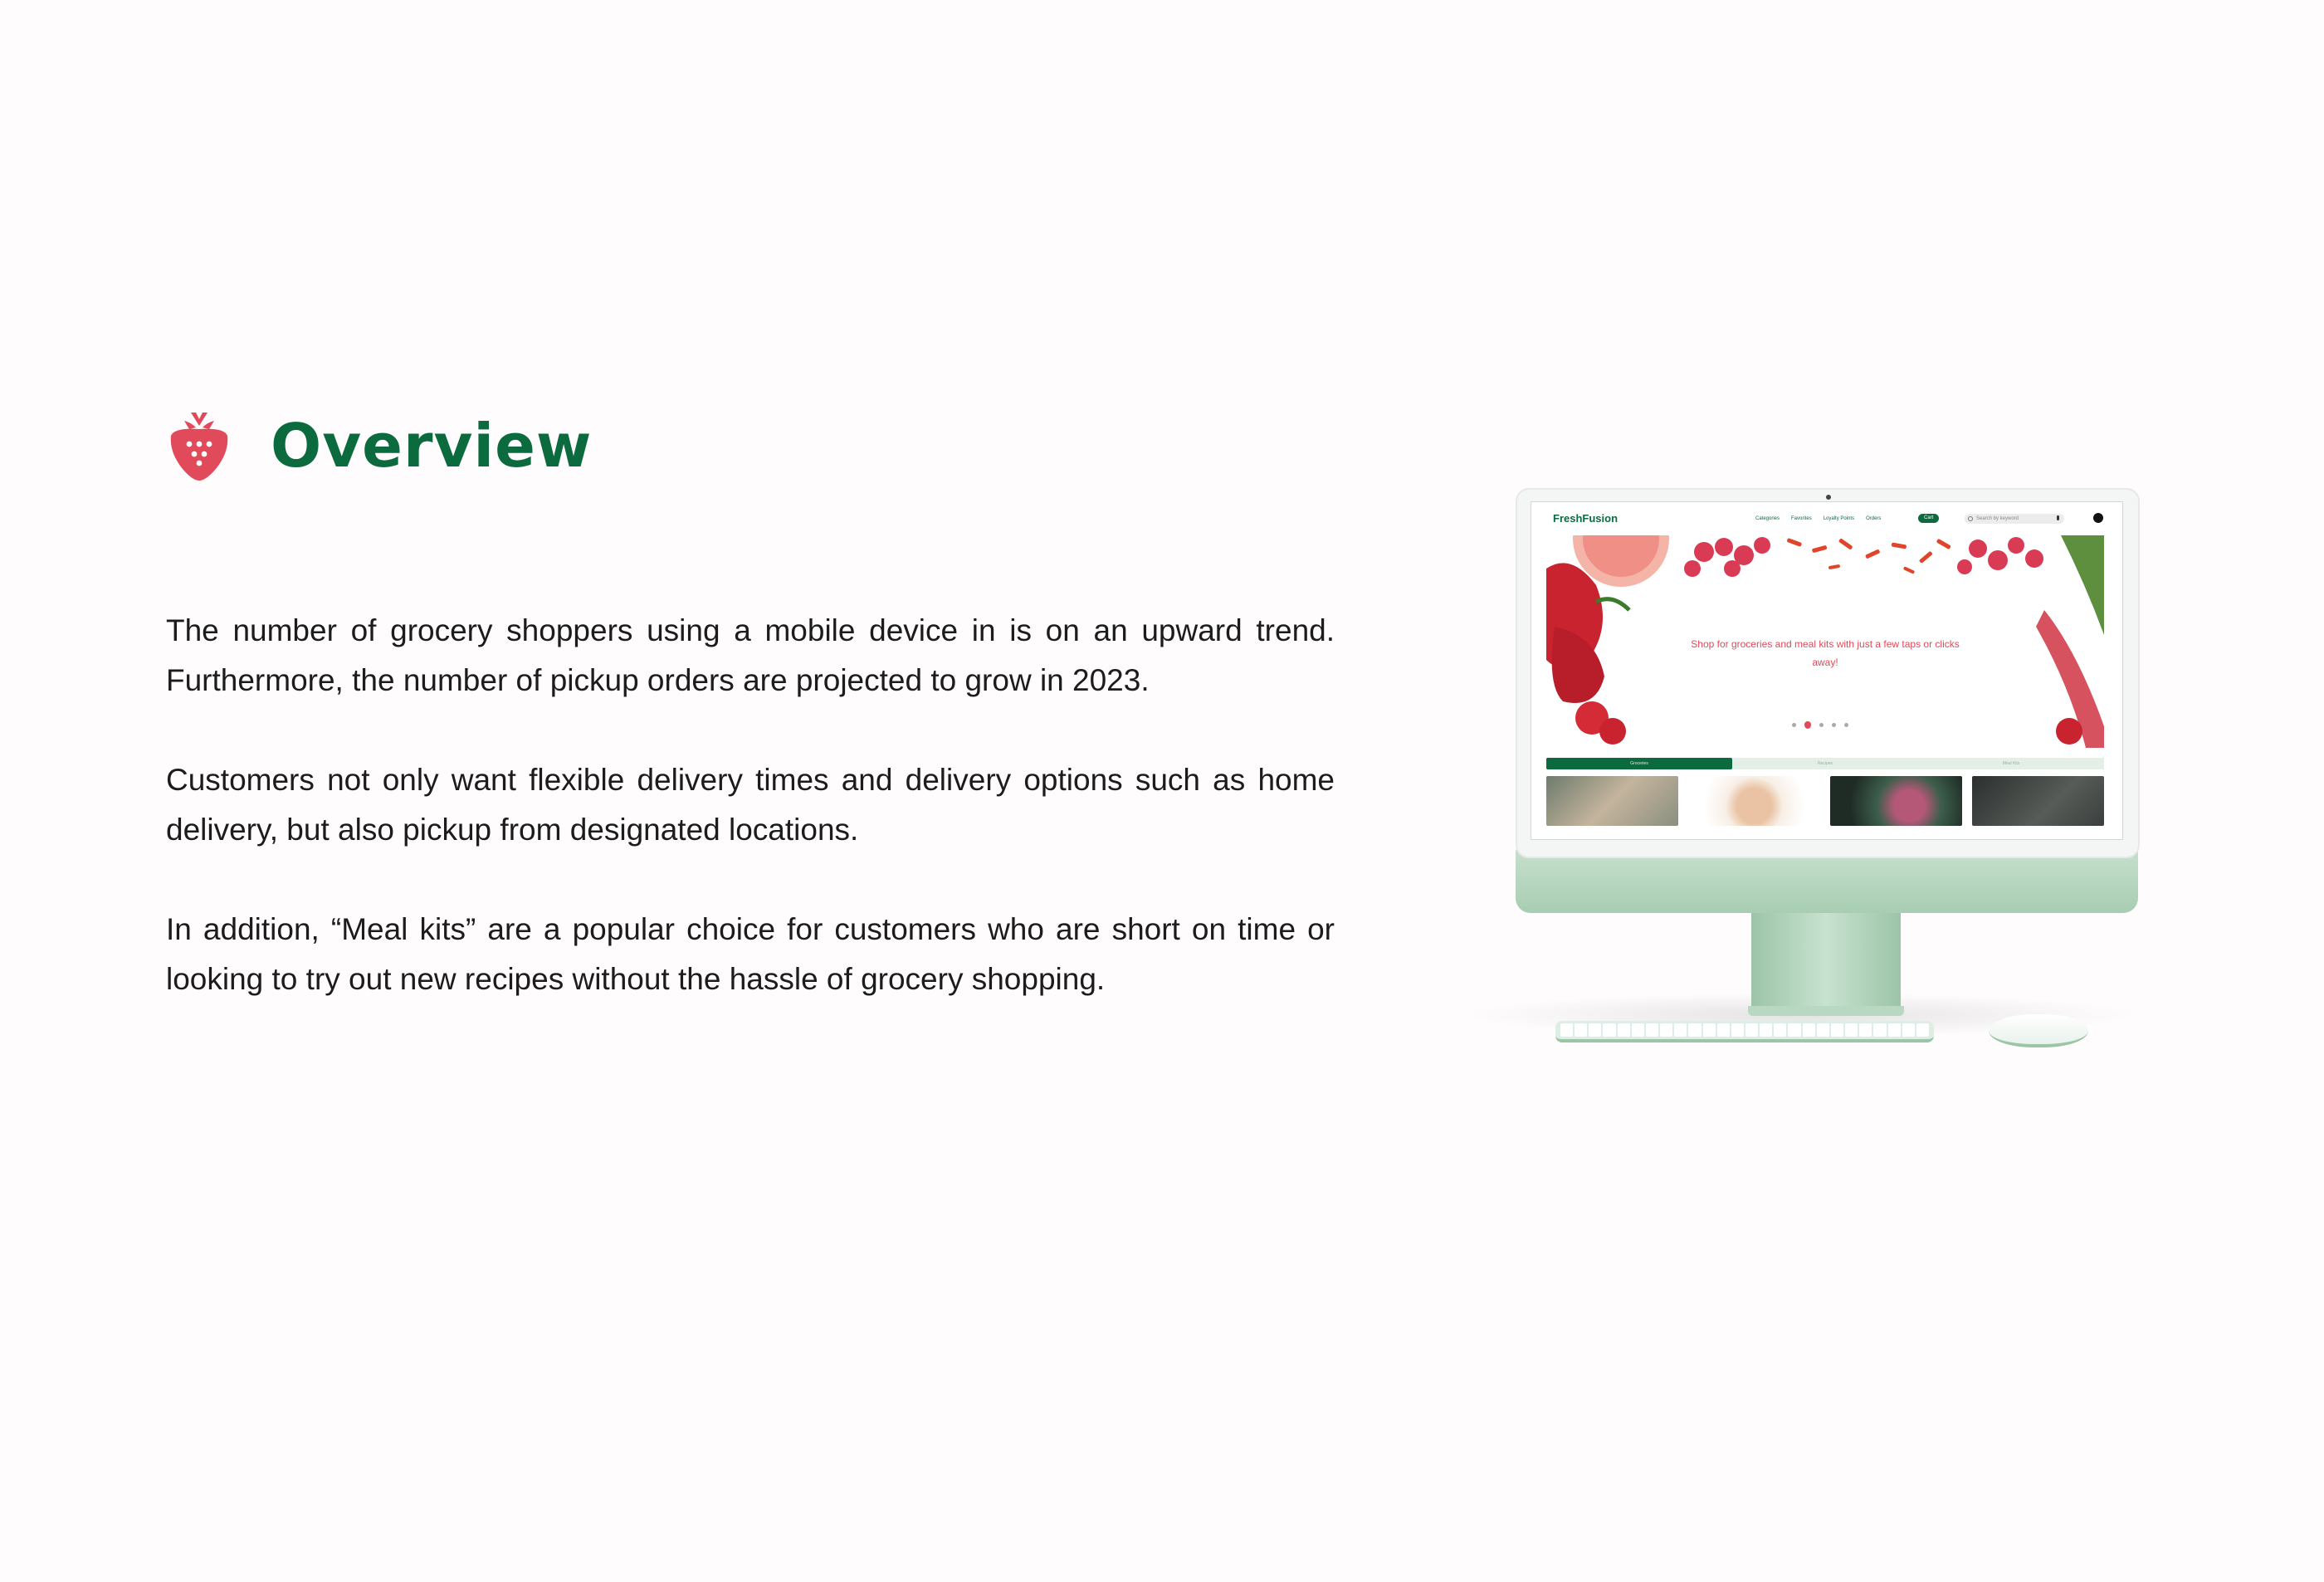  I want to click on carousel-indicators, so click(1820, 725).